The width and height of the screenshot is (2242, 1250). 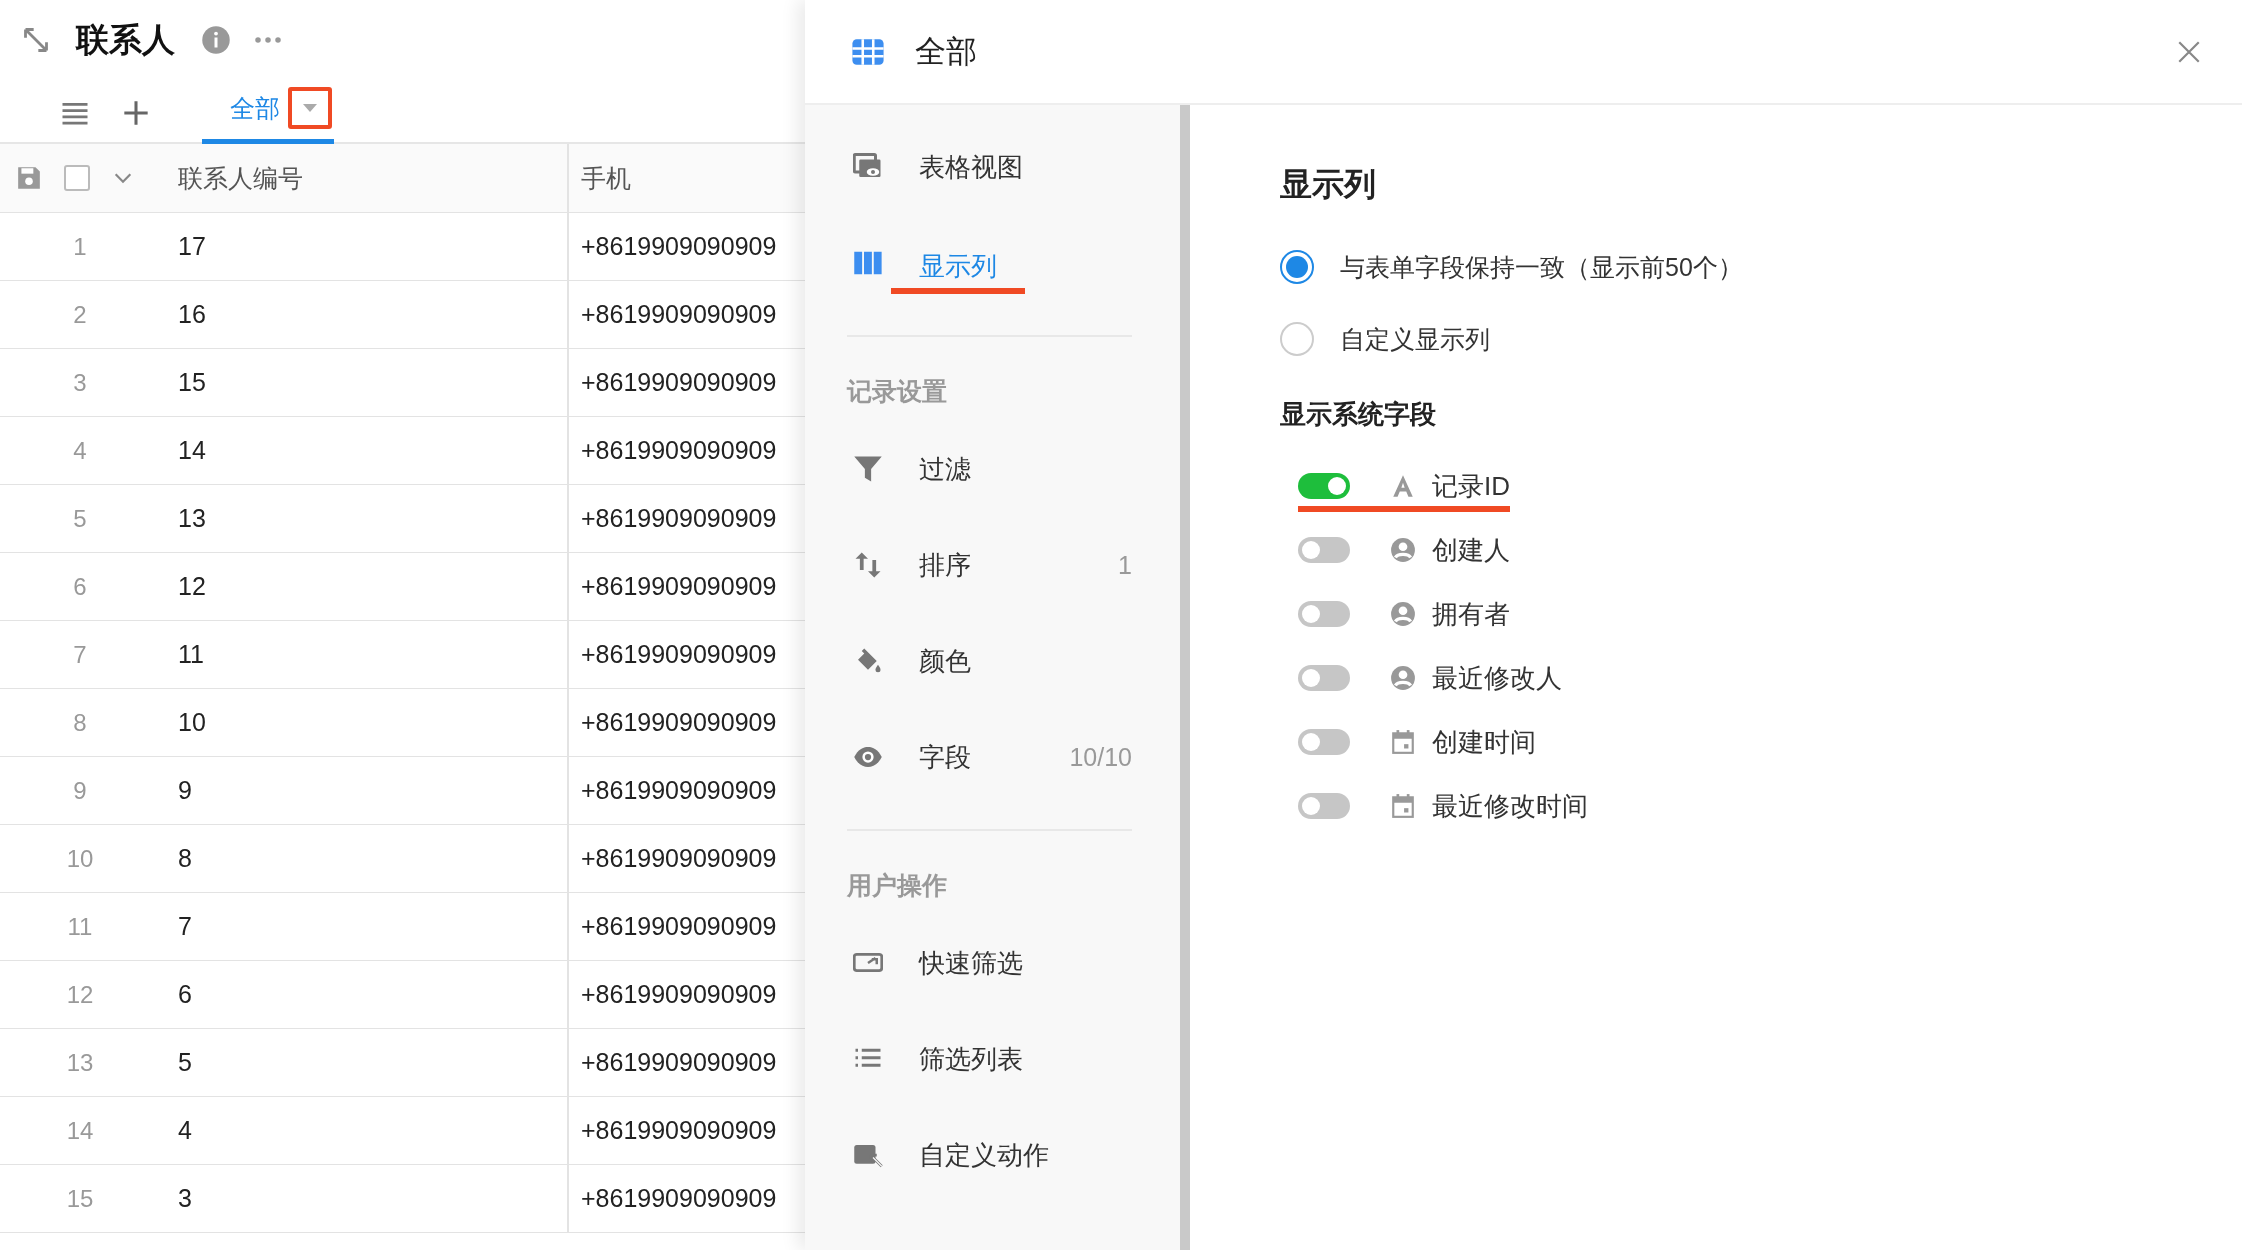 I want to click on option-label: 自定义显示列, so click(x=1415, y=339).